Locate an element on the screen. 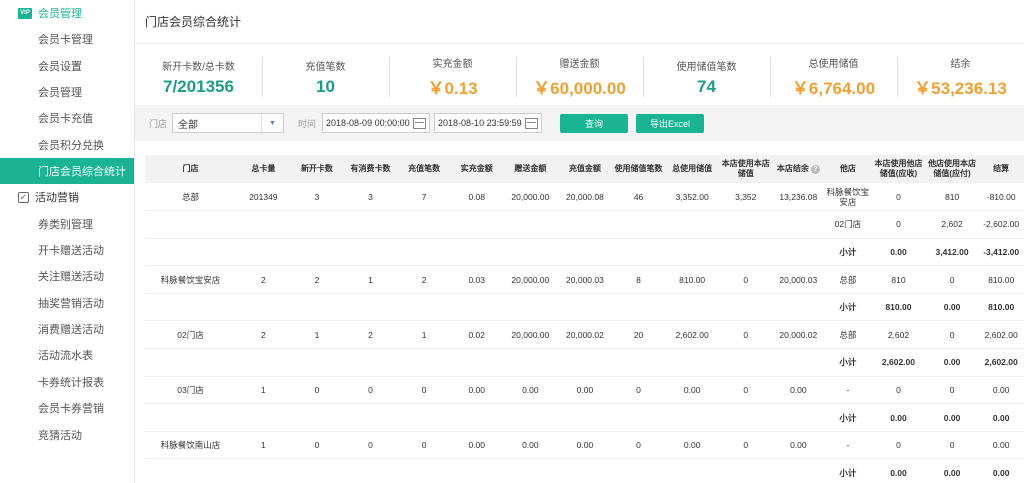  sidebar-item: 会员设置 is located at coordinates (67, 65).